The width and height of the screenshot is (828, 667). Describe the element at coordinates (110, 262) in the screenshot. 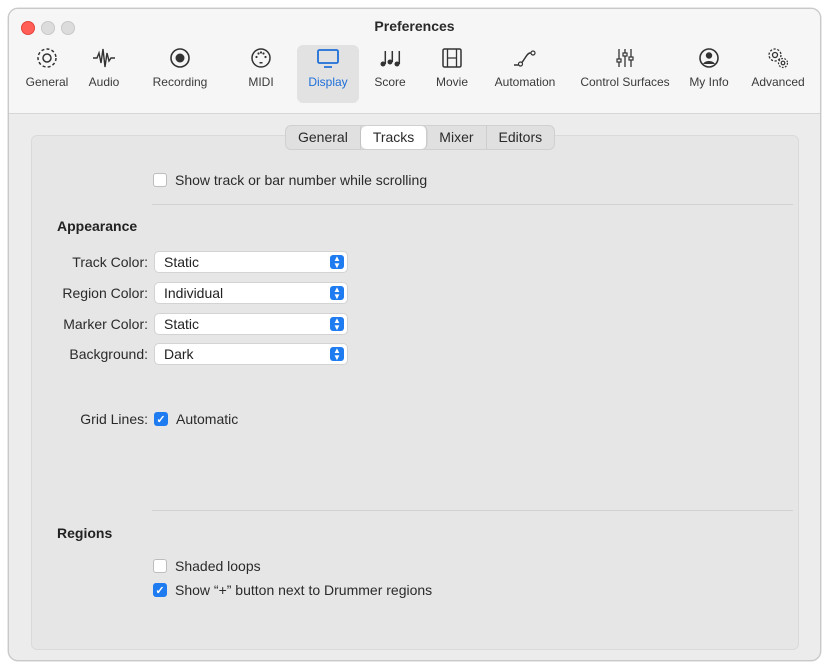

I see `track-color-label: Track Color:` at that location.